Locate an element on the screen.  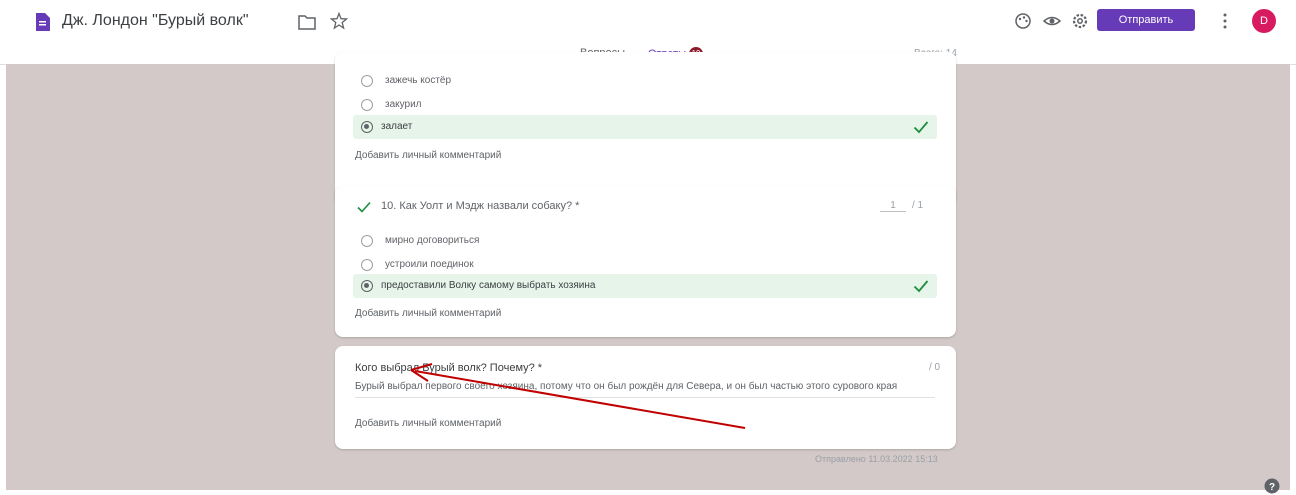
option-label: закурил is located at coordinates (403, 104).